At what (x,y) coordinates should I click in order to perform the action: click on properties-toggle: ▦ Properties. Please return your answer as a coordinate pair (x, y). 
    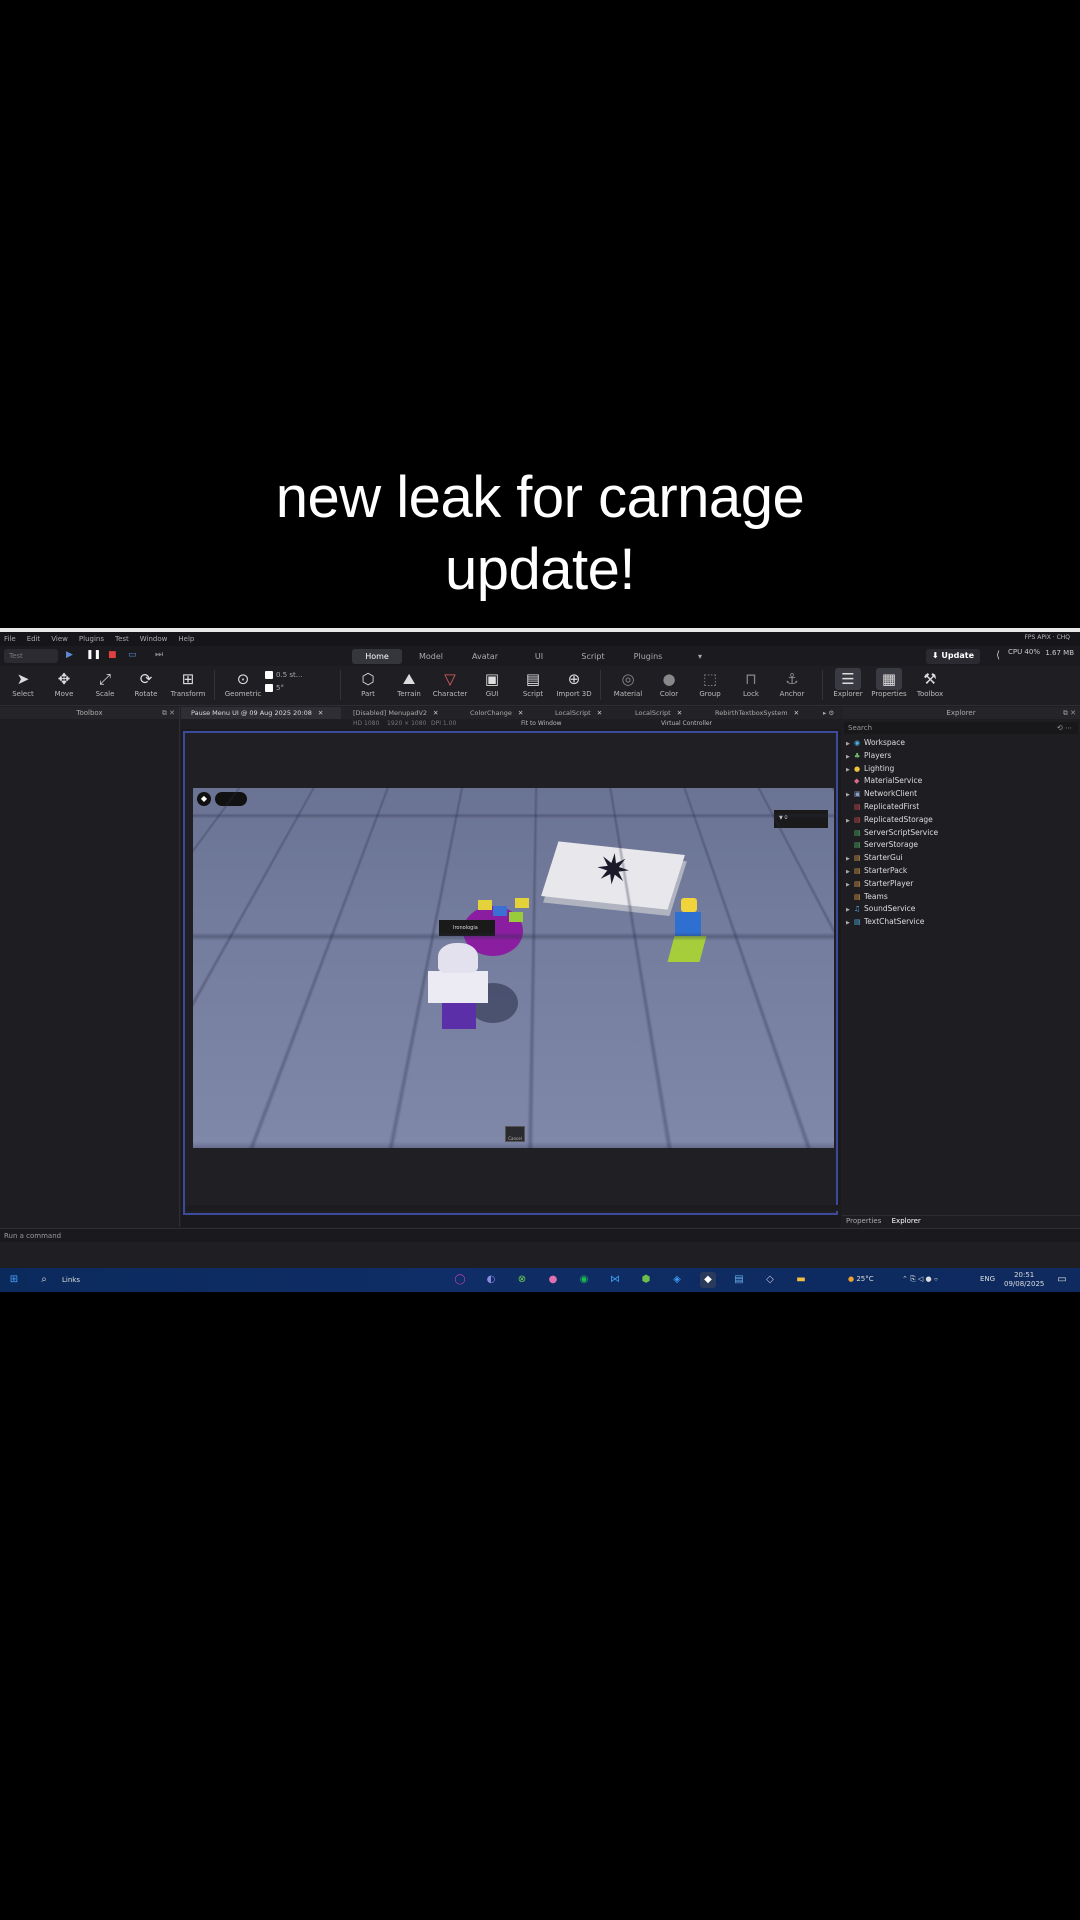
    Looking at the image, I should click on (889, 683).